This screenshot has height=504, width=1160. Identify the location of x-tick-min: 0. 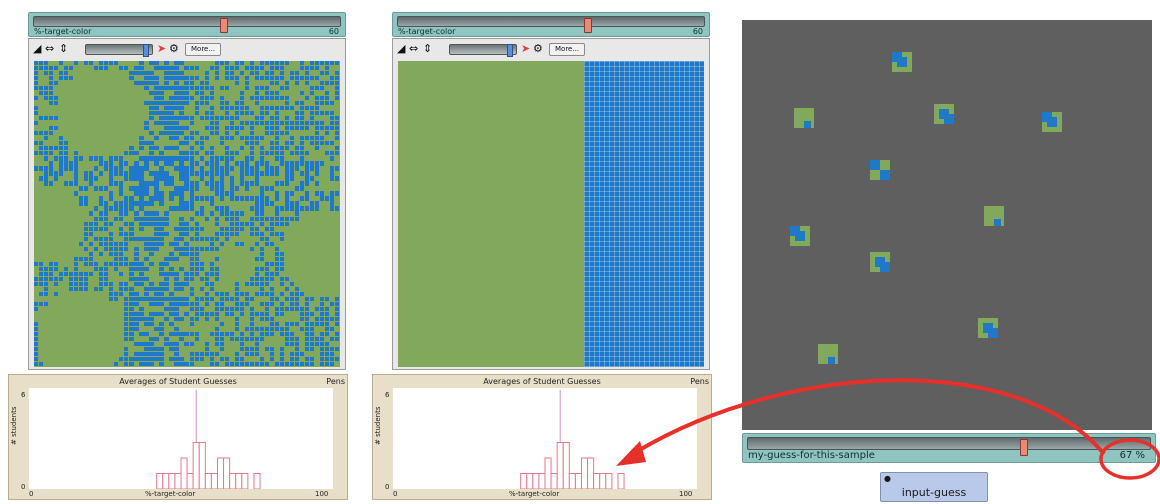
(31, 494).